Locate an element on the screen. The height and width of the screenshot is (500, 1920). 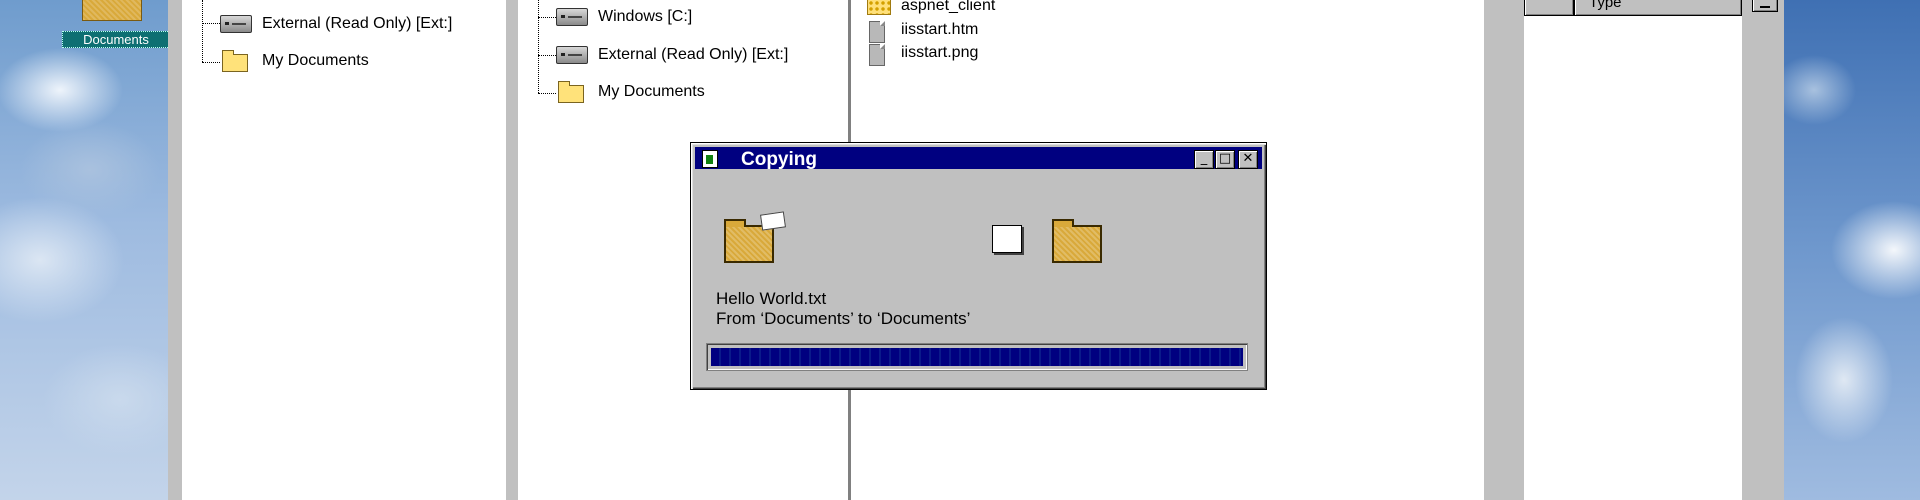
minimize-icon: _ is located at coordinates (1204, 158).